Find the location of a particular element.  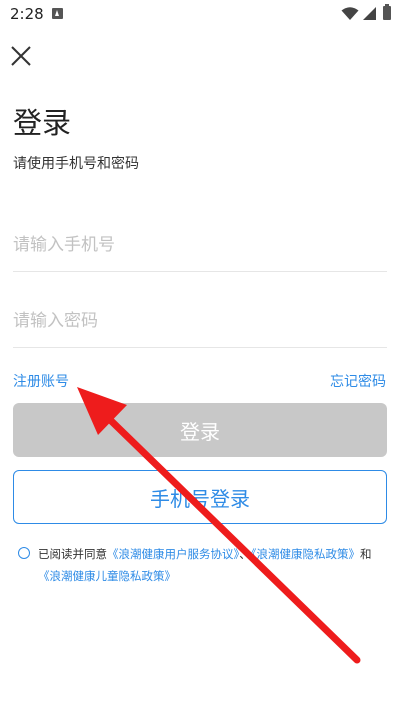

page-title: 登录 is located at coordinates (42, 123).